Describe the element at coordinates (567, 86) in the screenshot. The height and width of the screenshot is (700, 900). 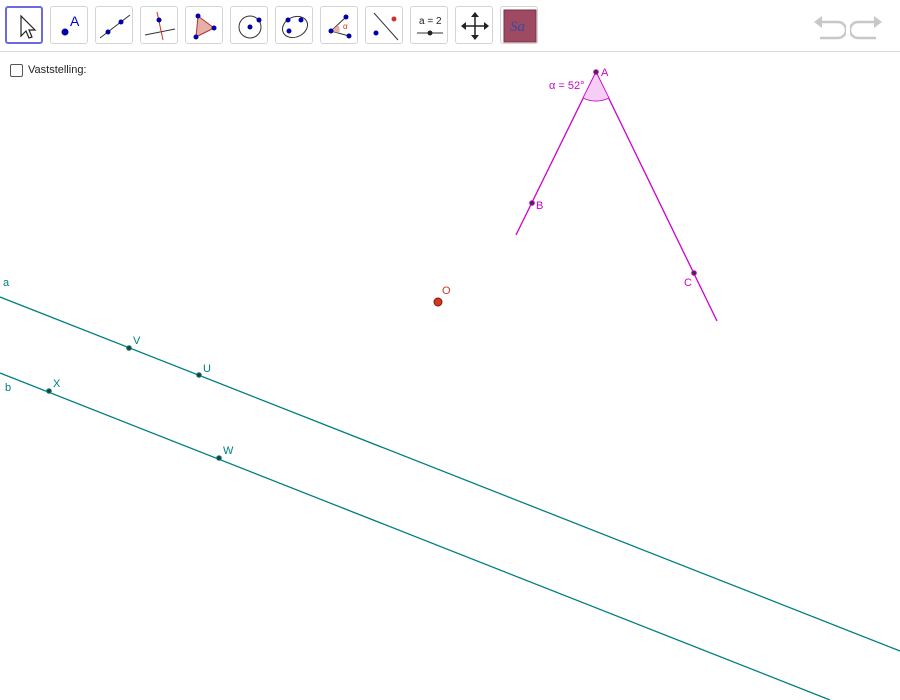
I see `angle-alpha-label: α = 52°` at that location.